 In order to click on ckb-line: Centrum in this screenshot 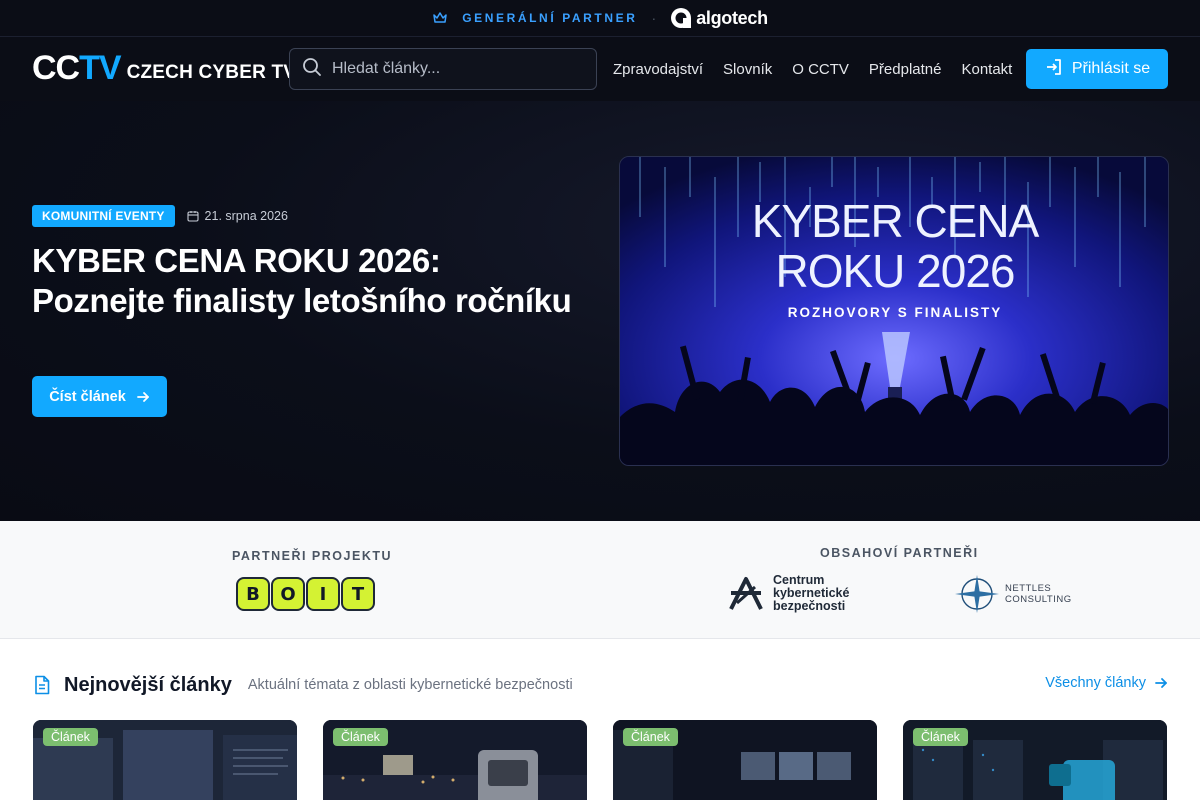, I will do `click(799, 579)`.